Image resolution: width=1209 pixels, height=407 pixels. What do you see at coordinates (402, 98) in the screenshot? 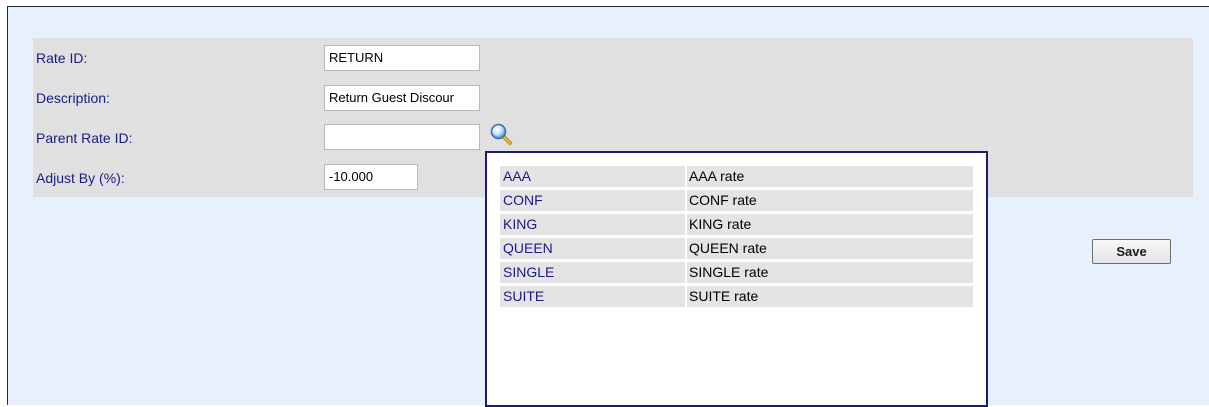
I see `description-field: Return Guest Discour` at bounding box center [402, 98].